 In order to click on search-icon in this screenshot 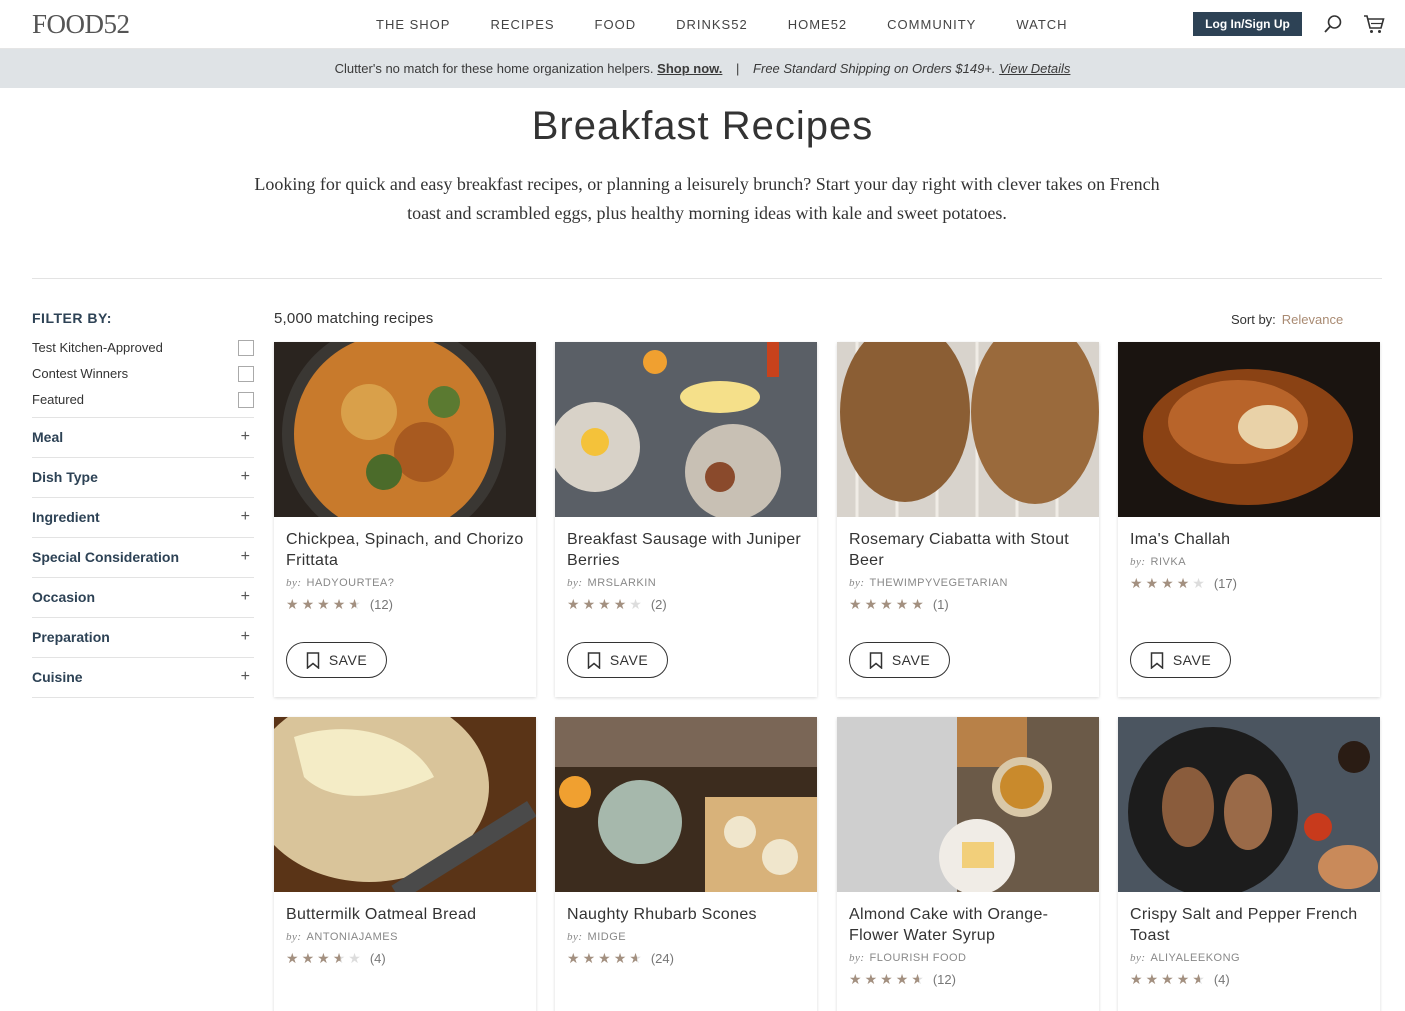, I will do `click(1333, 24)`.